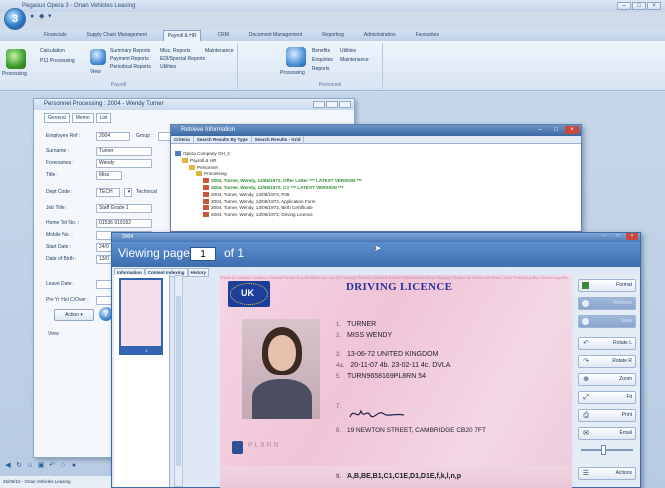 The height and width of the screenshot is (488, 665). I want to click on zoom-slider-knob, so click(603, 450).